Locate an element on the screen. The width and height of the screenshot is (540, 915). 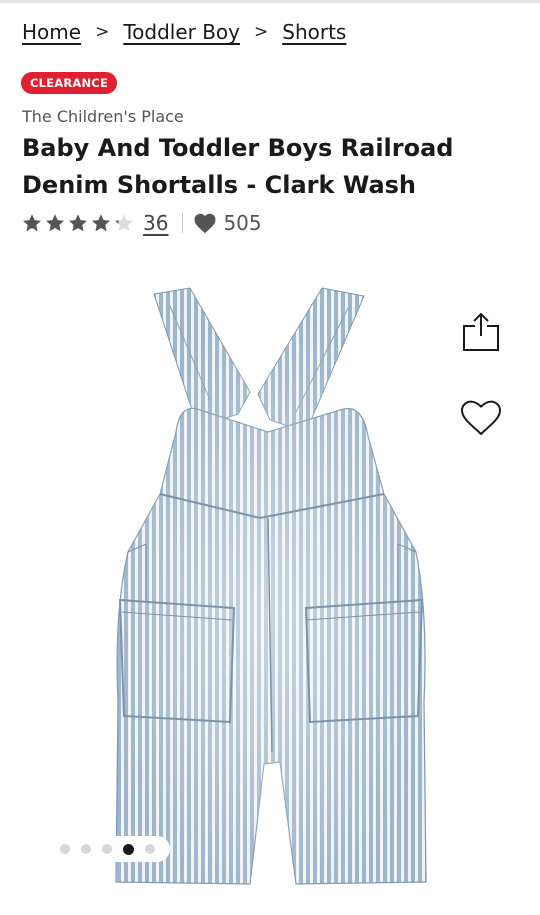
carousel-dots is located at coordinates (107, 849).